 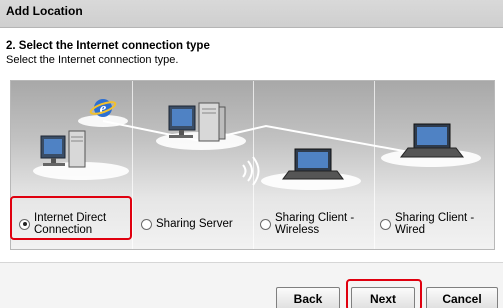 What do you see at coordinates (63, 149) in the screenshot?
I see `desktop-computer-icon` at bounding box center [63, 149].